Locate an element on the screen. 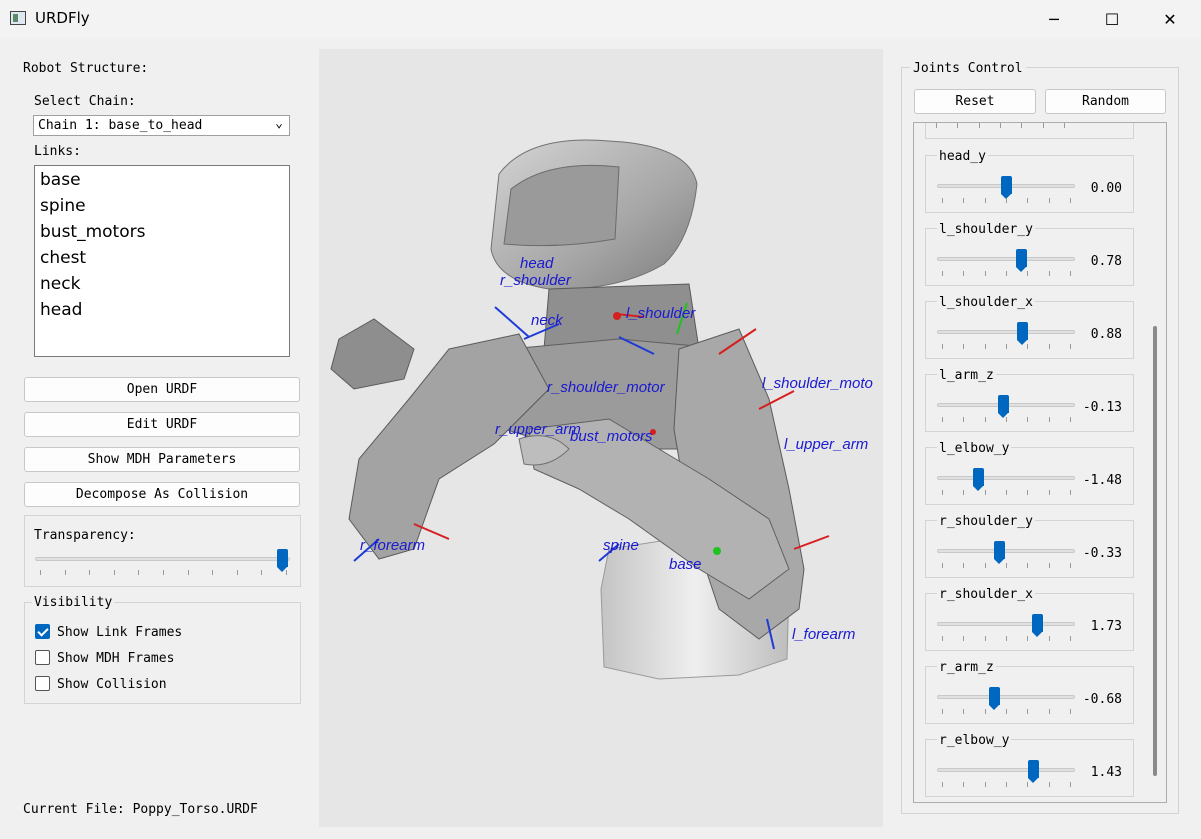 The image size is (1201, 839). window-title: URDFly is located at coordinates (62, 18).